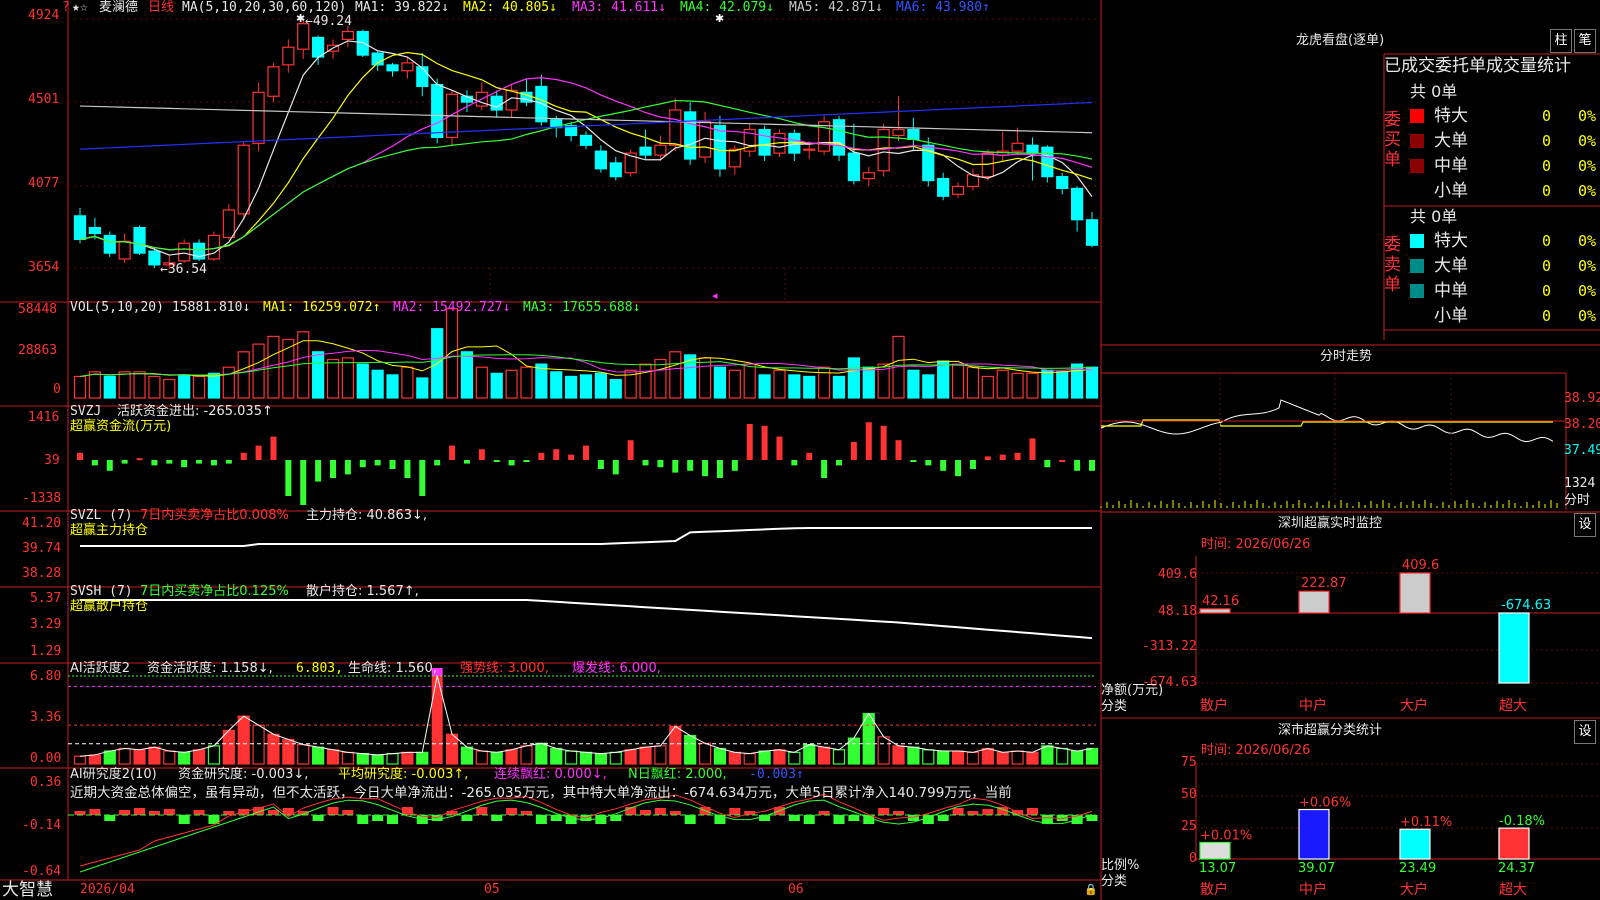 The width and height of the screenshot is (1600, 900). Describe the element at coordinates (1451, 316) in the screenshot. I see `sell-row-name: 小单` at that location.